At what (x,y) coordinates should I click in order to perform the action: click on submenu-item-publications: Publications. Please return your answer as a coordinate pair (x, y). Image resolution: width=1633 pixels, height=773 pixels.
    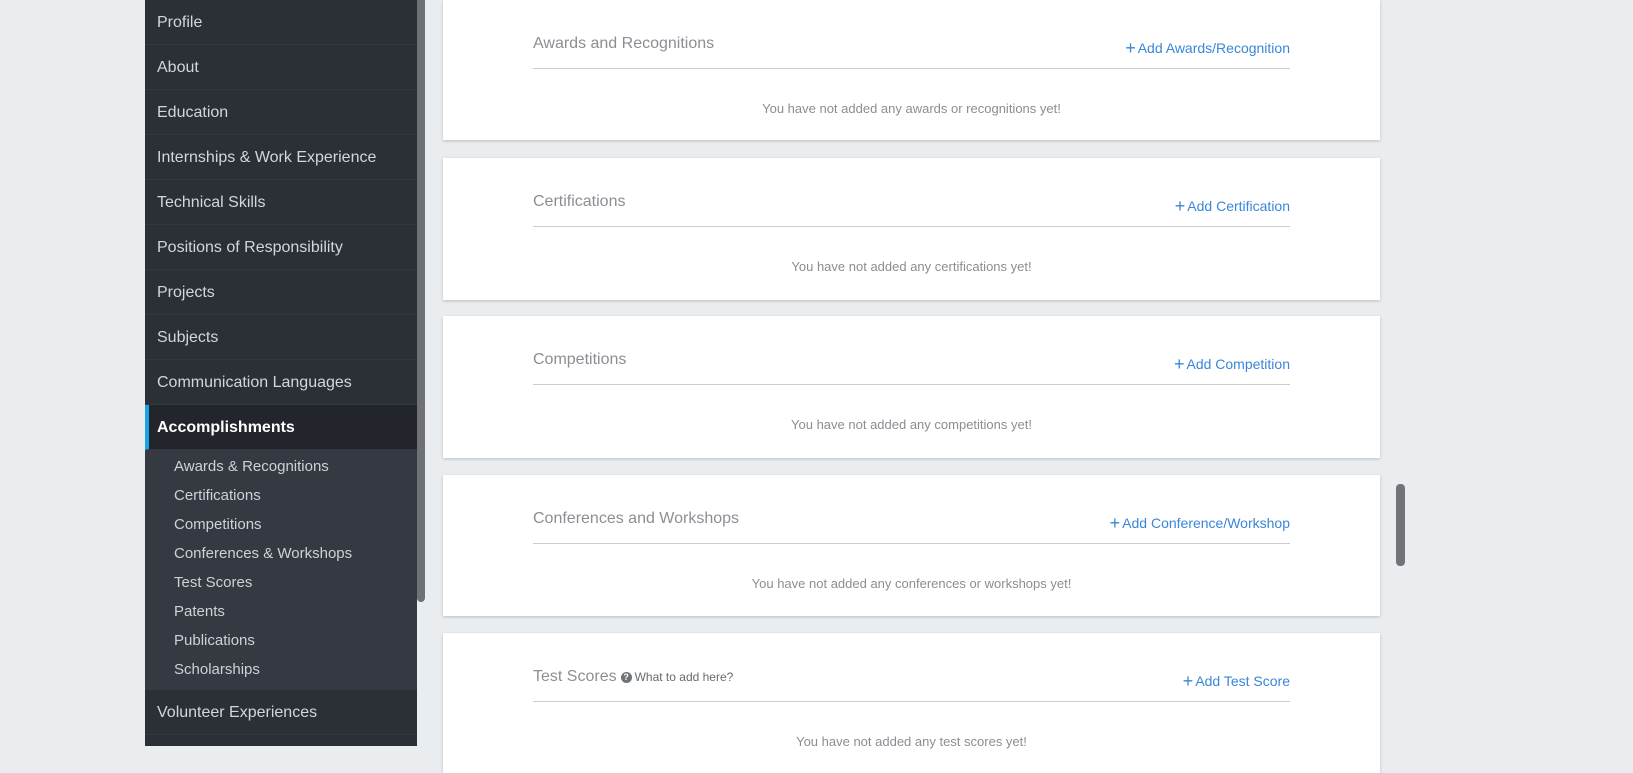
    Looking at the image, I should click on (281, 640).